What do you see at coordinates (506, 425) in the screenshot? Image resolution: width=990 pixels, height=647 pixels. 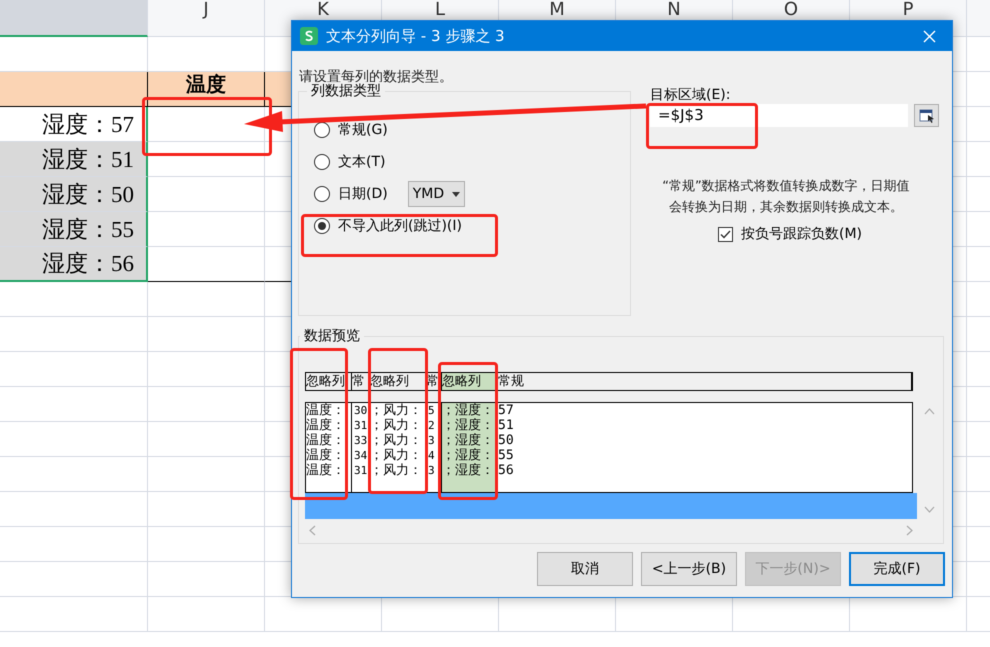 I see `preview-cell-text: 51` at bounding box center [506, 425].